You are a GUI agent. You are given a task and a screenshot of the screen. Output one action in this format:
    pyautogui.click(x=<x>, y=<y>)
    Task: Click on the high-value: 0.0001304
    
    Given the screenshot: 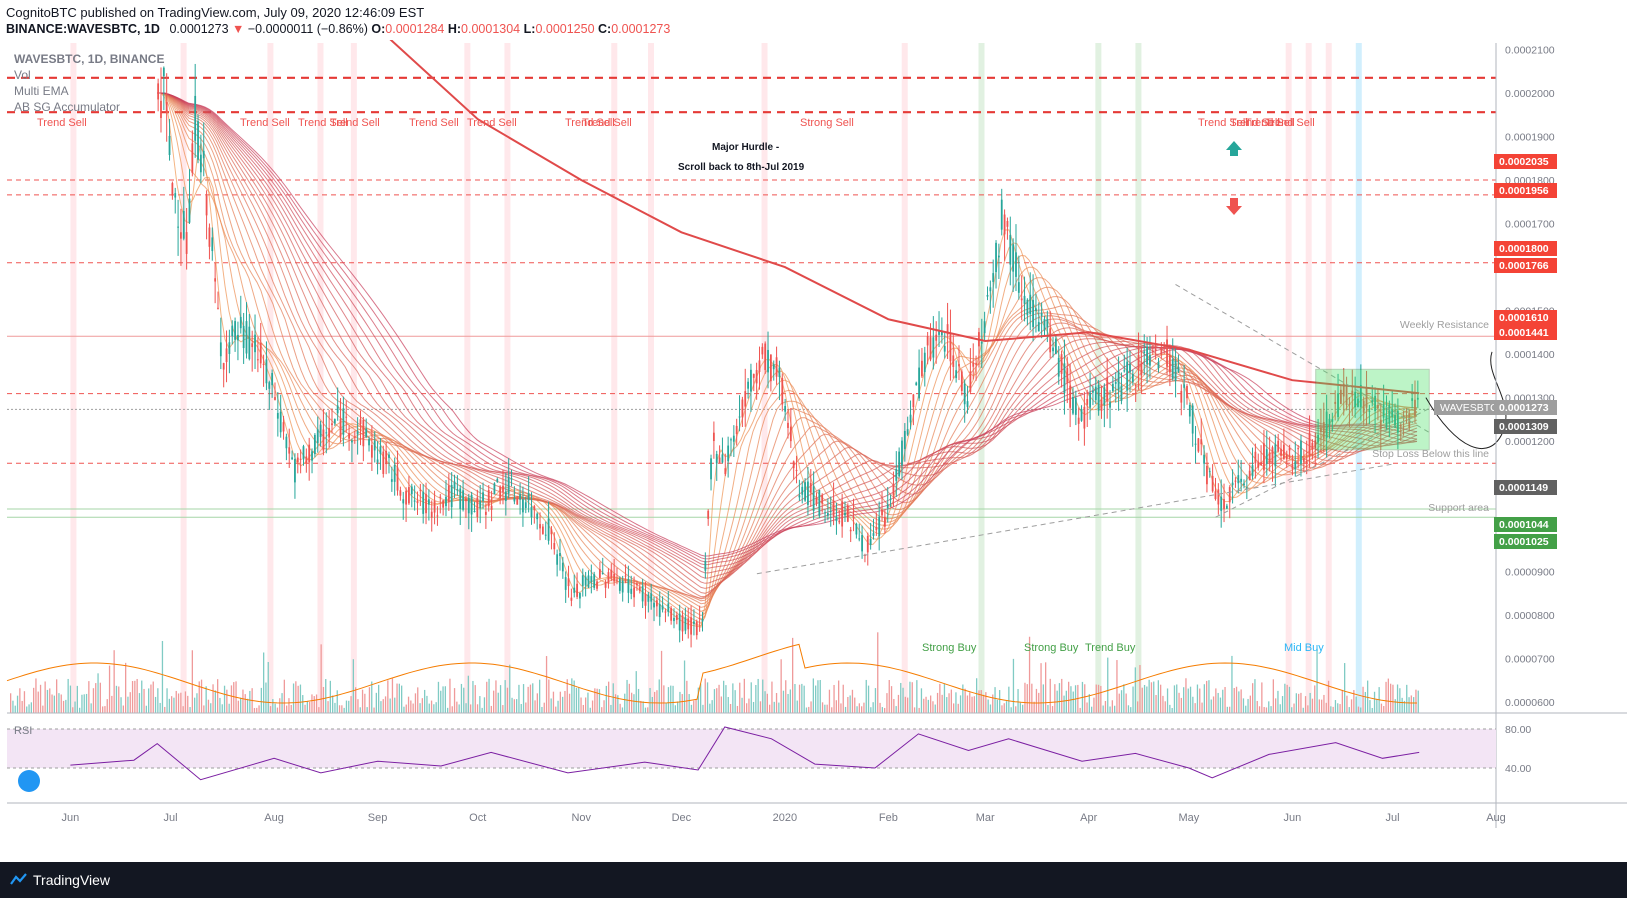 What is the action you would take?
    pyautogui.click(x=491, y=29)
    